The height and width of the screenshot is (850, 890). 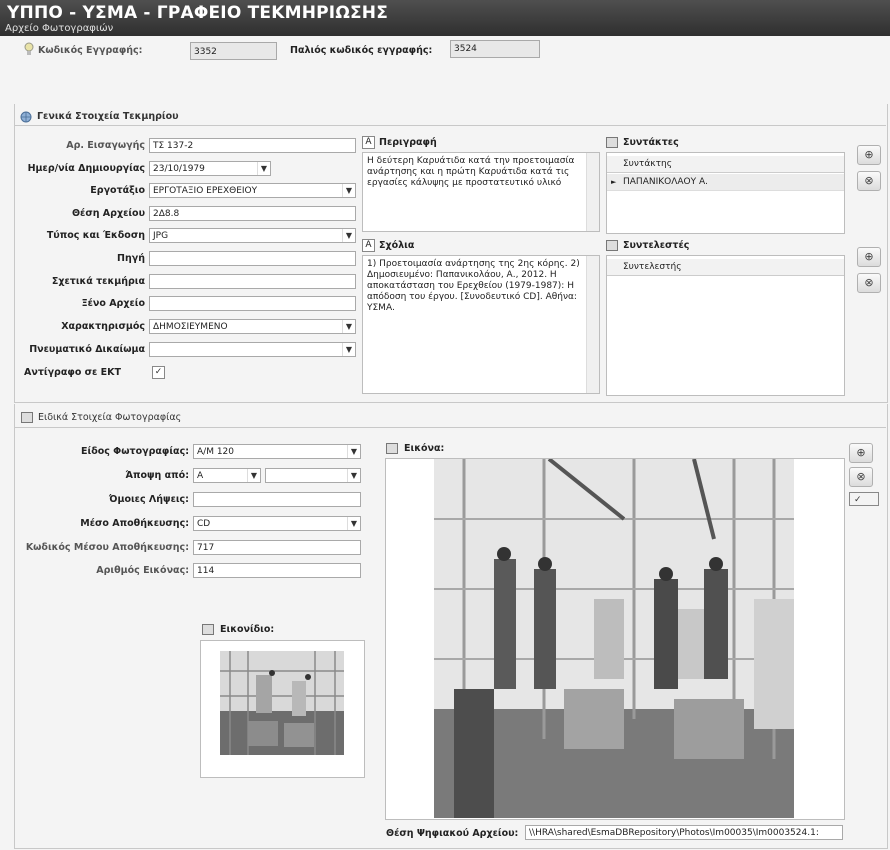 What do you see at coordinates (348, 190) in the screenshot?
I see `workshop-dropdown-icon: ▼` at bounding box center [348, 190].